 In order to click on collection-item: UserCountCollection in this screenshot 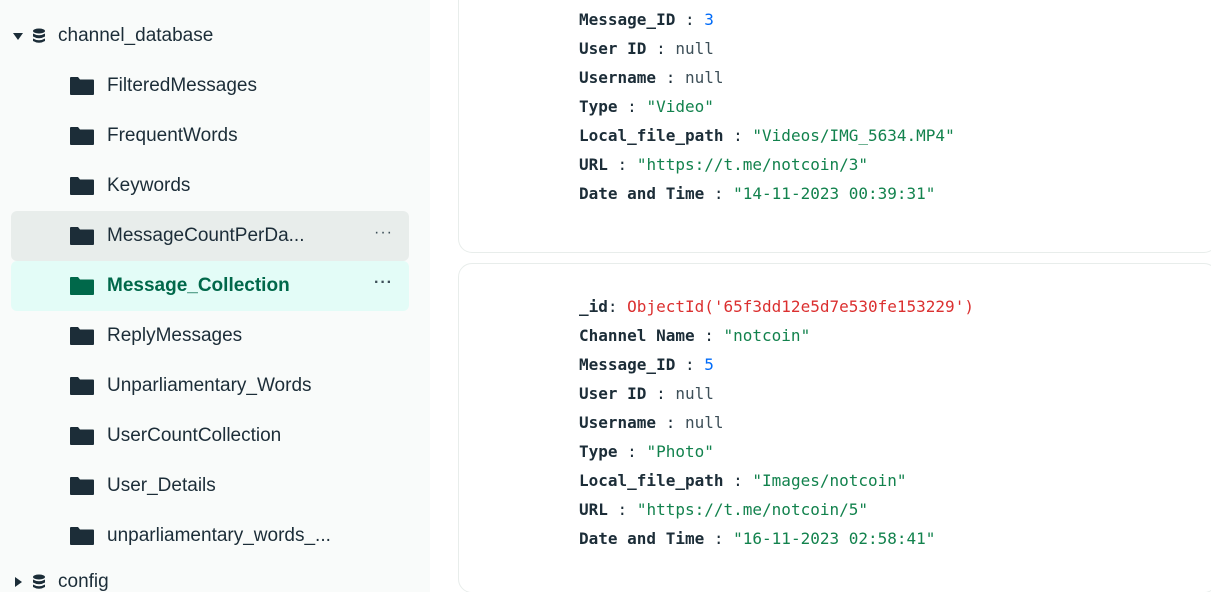, I will do `click(210, 436)`.